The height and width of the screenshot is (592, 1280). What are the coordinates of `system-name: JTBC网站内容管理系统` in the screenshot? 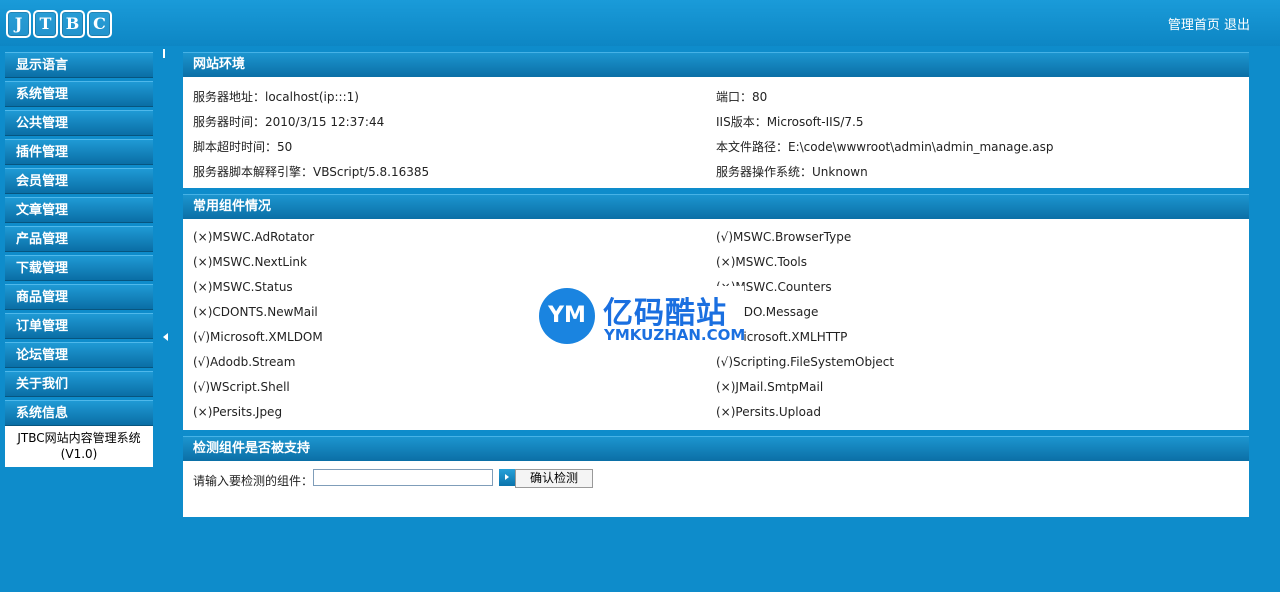 It's located at (79, 438).